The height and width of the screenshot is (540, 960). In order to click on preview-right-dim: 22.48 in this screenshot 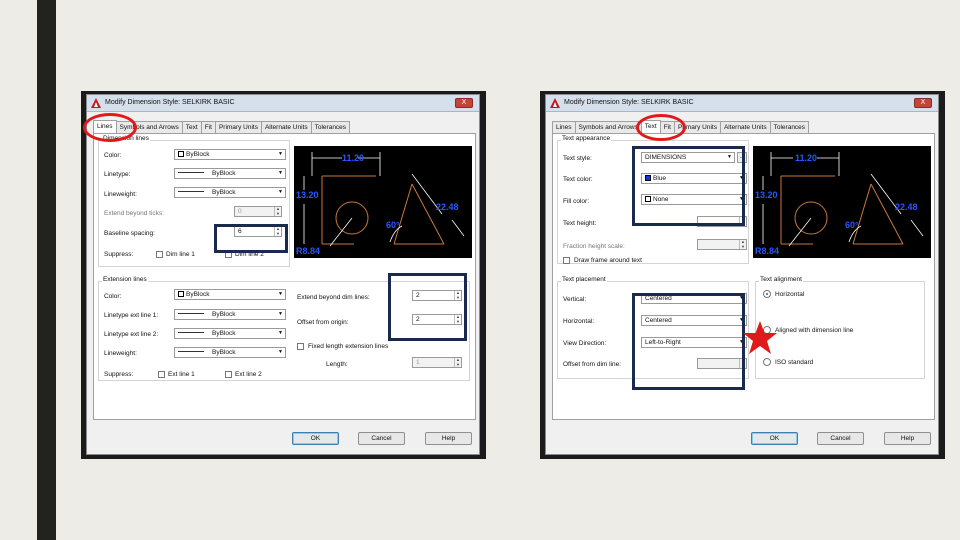, I will do `click(906, 207)`.